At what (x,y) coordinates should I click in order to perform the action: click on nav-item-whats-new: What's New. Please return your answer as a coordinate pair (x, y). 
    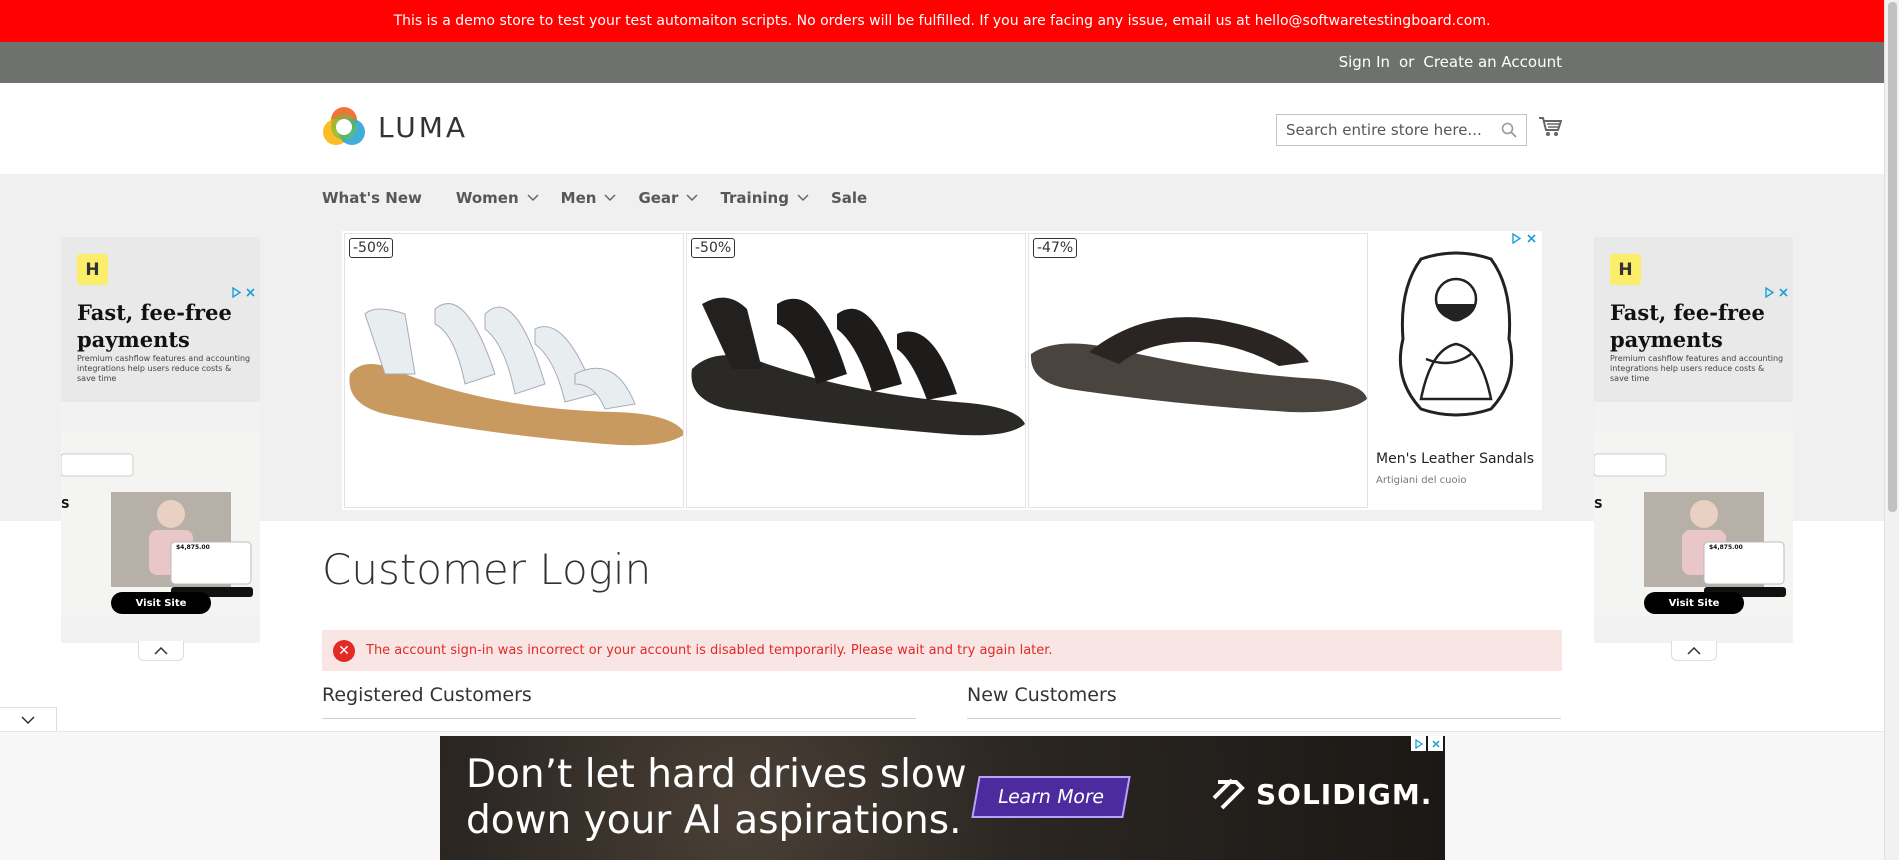
    Looking at the image, I should click on (372, 198).